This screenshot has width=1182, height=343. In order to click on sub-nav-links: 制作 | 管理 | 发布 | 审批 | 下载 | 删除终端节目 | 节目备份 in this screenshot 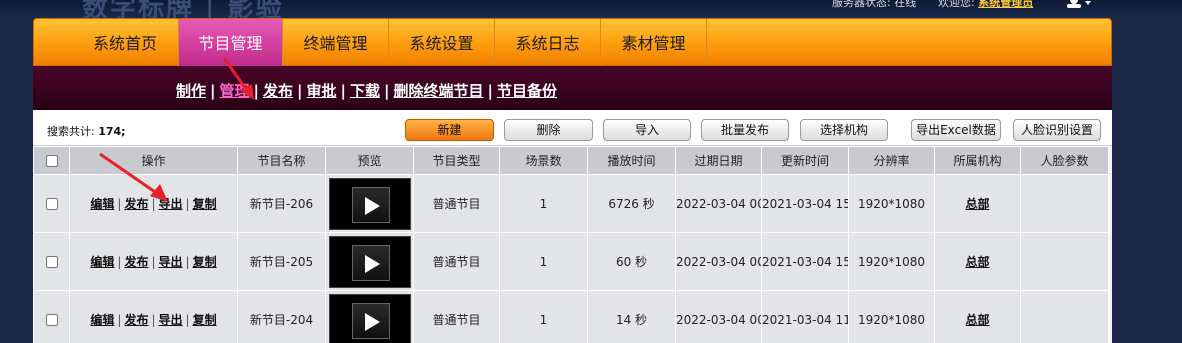, I will do `click(367, 91)`.